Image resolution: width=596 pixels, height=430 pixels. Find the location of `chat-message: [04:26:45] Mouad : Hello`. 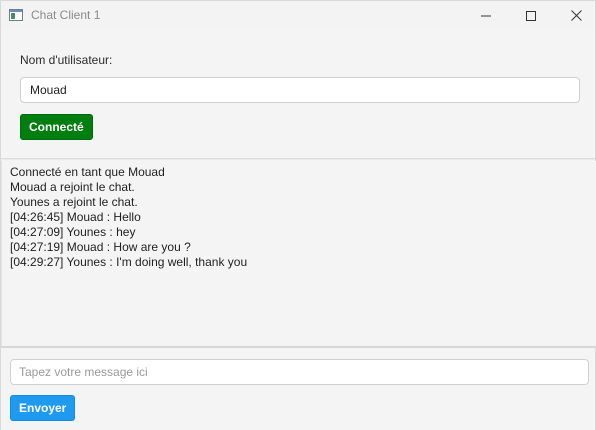

chat-message: [04:26:45] Mouad : Hello is located at coordinates (75, 217).